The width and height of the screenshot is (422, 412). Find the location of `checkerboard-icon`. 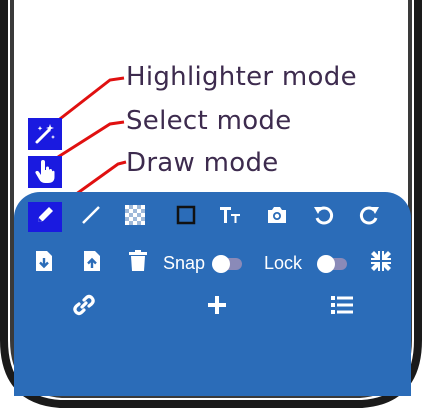

checkerboard-icon is located at coordinates (135, 217).